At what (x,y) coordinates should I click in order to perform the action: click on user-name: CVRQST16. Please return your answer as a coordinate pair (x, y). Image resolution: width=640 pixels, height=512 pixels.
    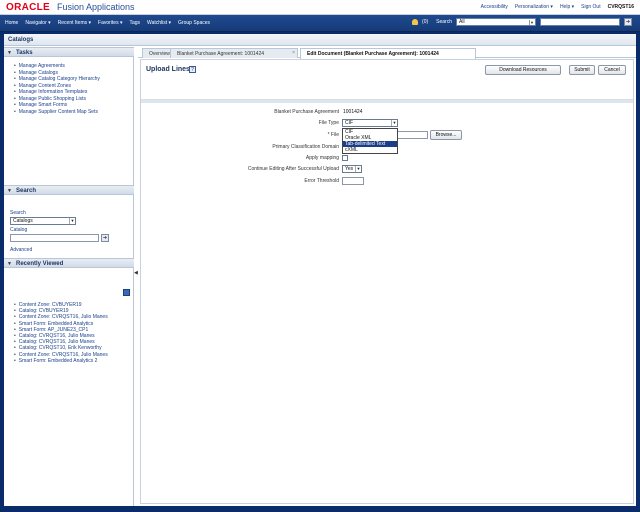
    Looking at the image, I should click on (620, 7).